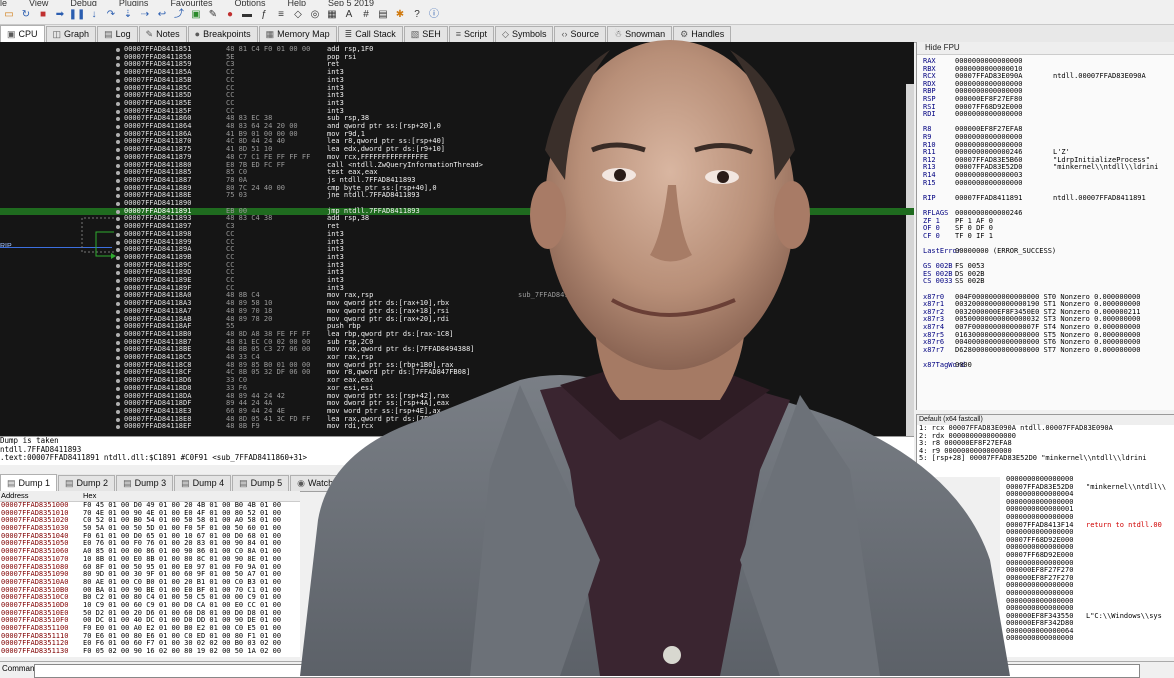  Describe the element at coordinates (264, 15) in the screenshot. I see `function-icon: ƒ` at that location.